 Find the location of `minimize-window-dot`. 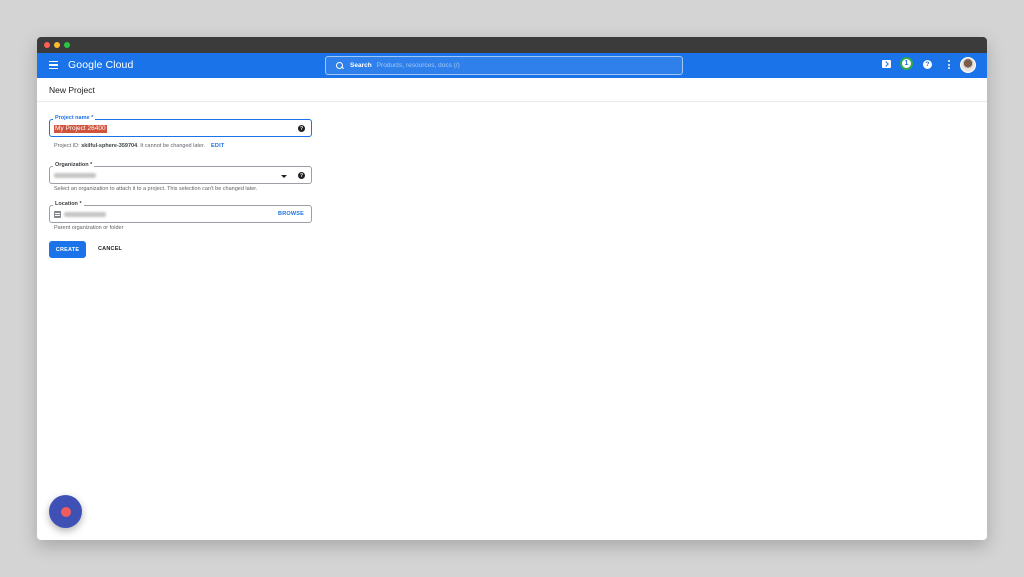

minimize-window-dot is located at coordinates (57, 45).